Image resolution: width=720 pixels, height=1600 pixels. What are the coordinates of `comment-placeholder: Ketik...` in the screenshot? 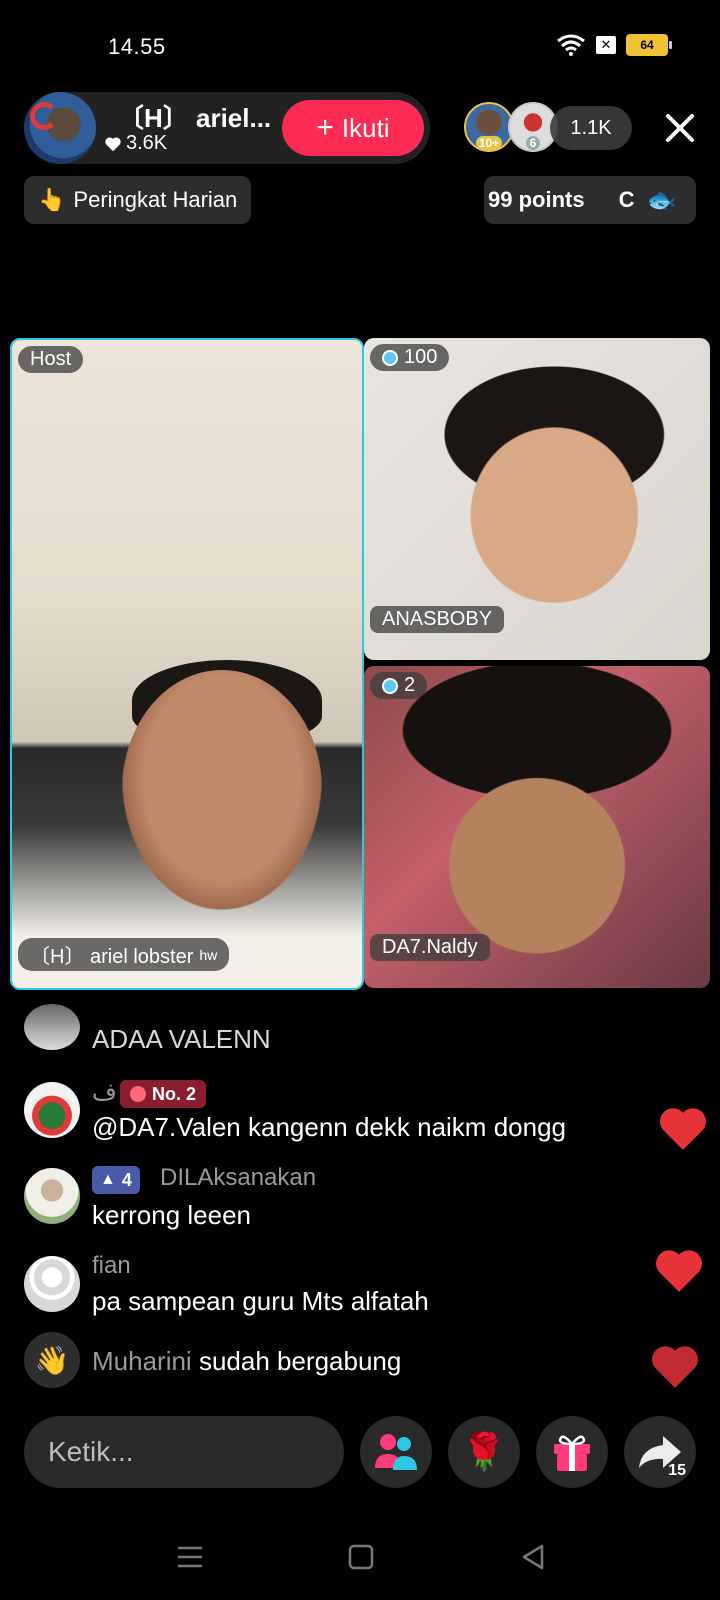 It's located at (91, 1451).